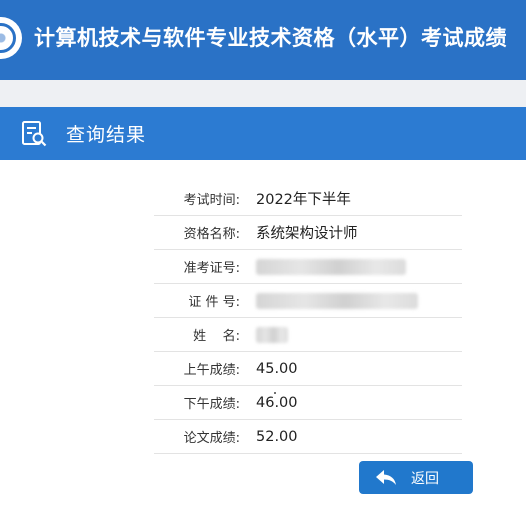  I want to click on back-button: 返回, so click(416, 477).